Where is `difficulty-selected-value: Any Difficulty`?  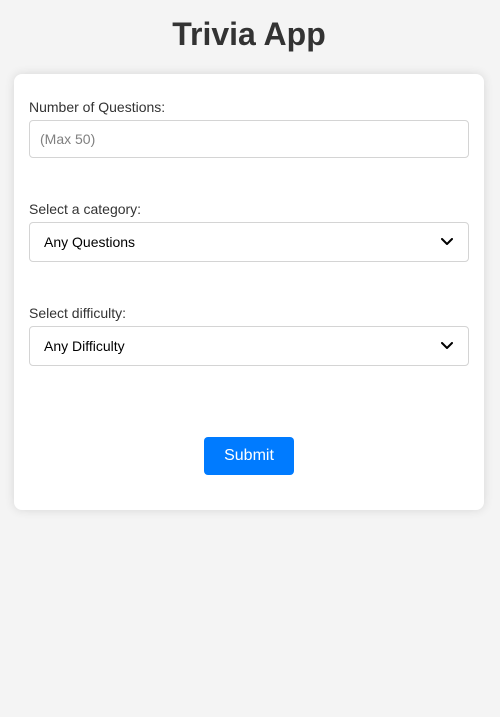
difficulty-selected-value: Any Difficulty is located at coordinates (84, 346).